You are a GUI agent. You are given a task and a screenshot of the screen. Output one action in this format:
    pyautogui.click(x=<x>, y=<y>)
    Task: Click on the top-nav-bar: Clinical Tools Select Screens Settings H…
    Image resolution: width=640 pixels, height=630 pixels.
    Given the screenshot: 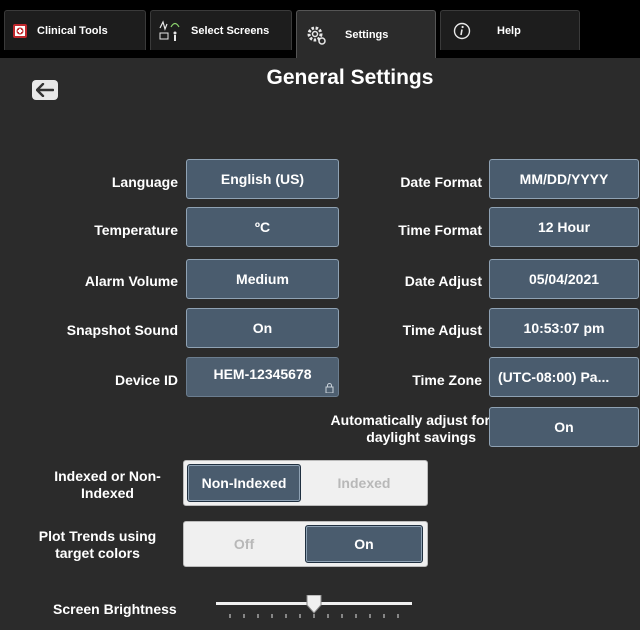 What is the action you would take?
    pyautogui.click(x=320, y=29)
    